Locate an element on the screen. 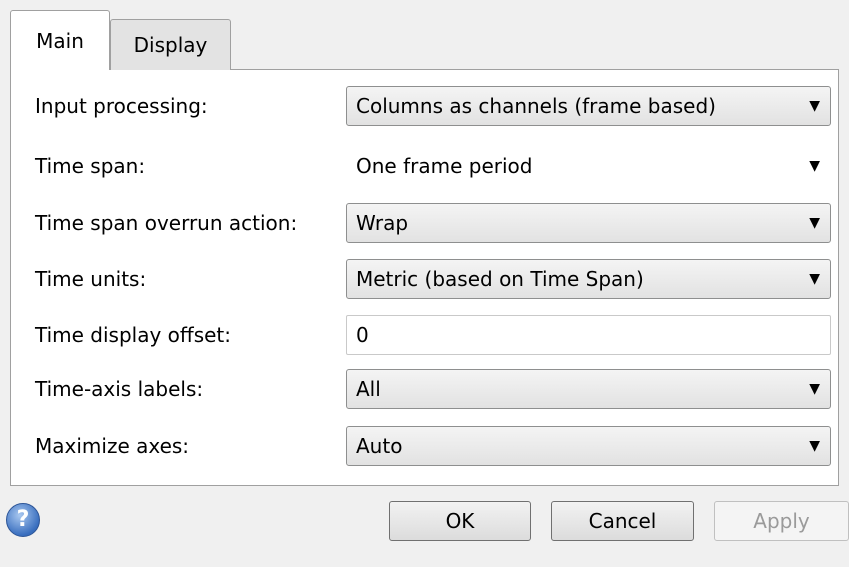 This screenshot has width=849, height=567. display-offset-field: 0 is located at coordinates (588, 335).